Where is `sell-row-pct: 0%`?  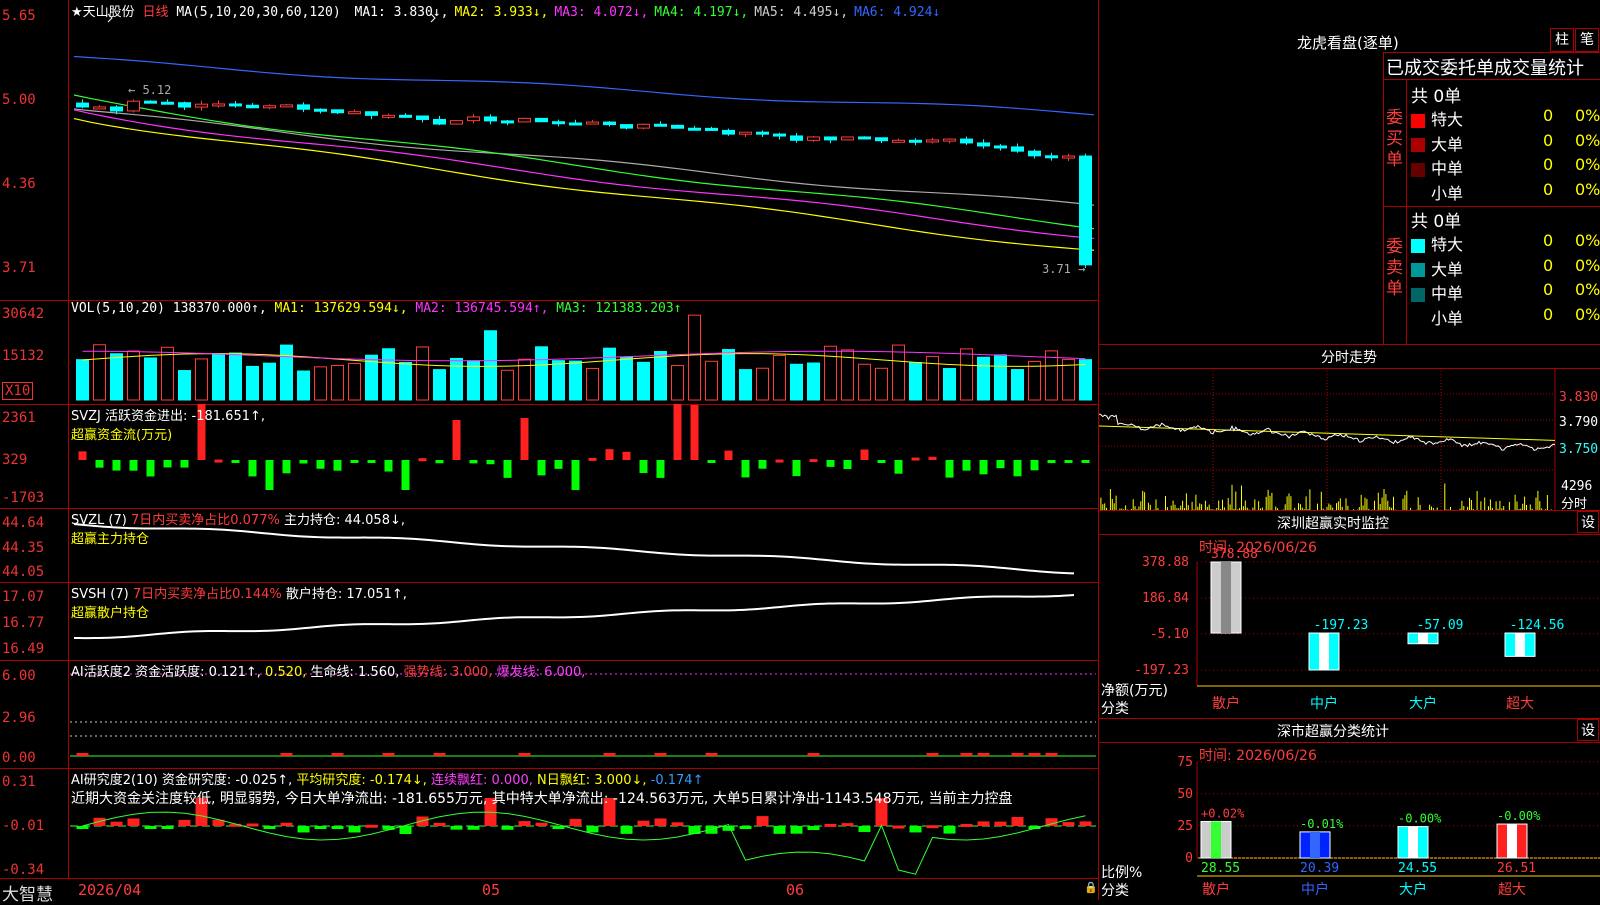 sell-row-pct: 0% is located at coordinates (1587, 314).